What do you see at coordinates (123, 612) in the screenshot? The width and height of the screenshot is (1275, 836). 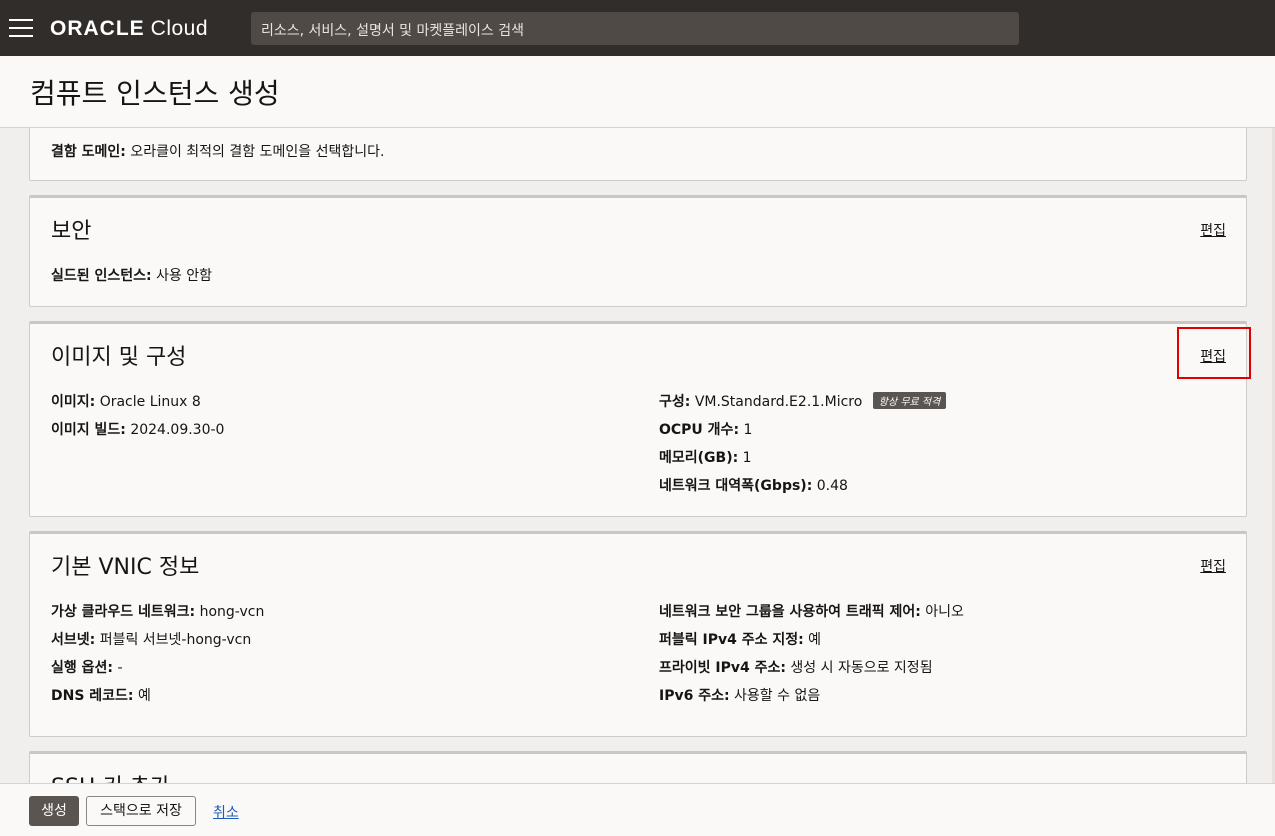 I see `vcn-key: 가상 클라우드 네트워크:` at bounding box center [123, 612].